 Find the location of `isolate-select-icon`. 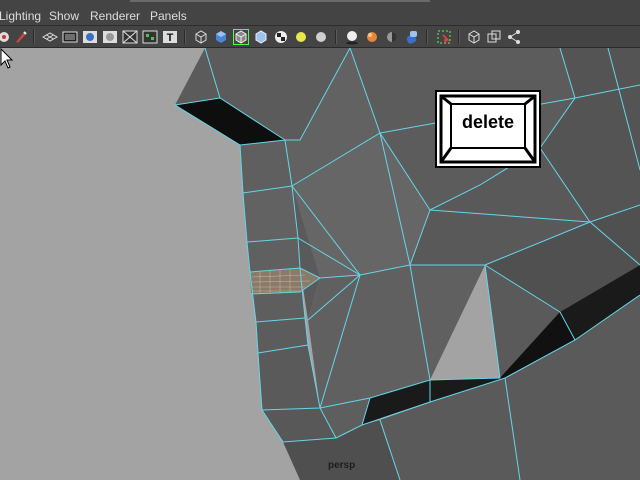

isolate-select-icon is located at coordinates (444, 37).